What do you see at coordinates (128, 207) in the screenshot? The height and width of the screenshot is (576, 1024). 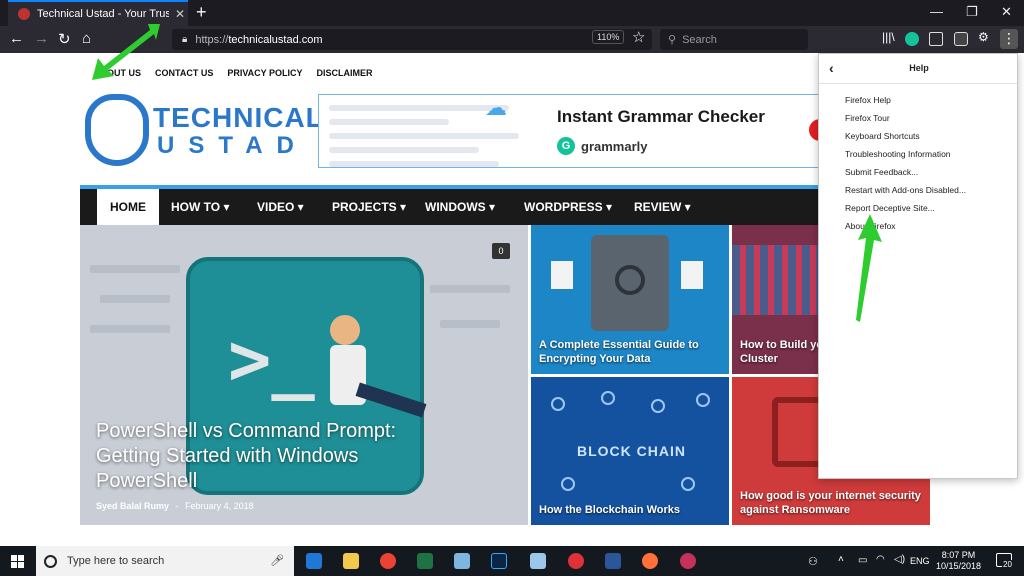 I see `nav-home: HOME` at bounding box center [128, 207].